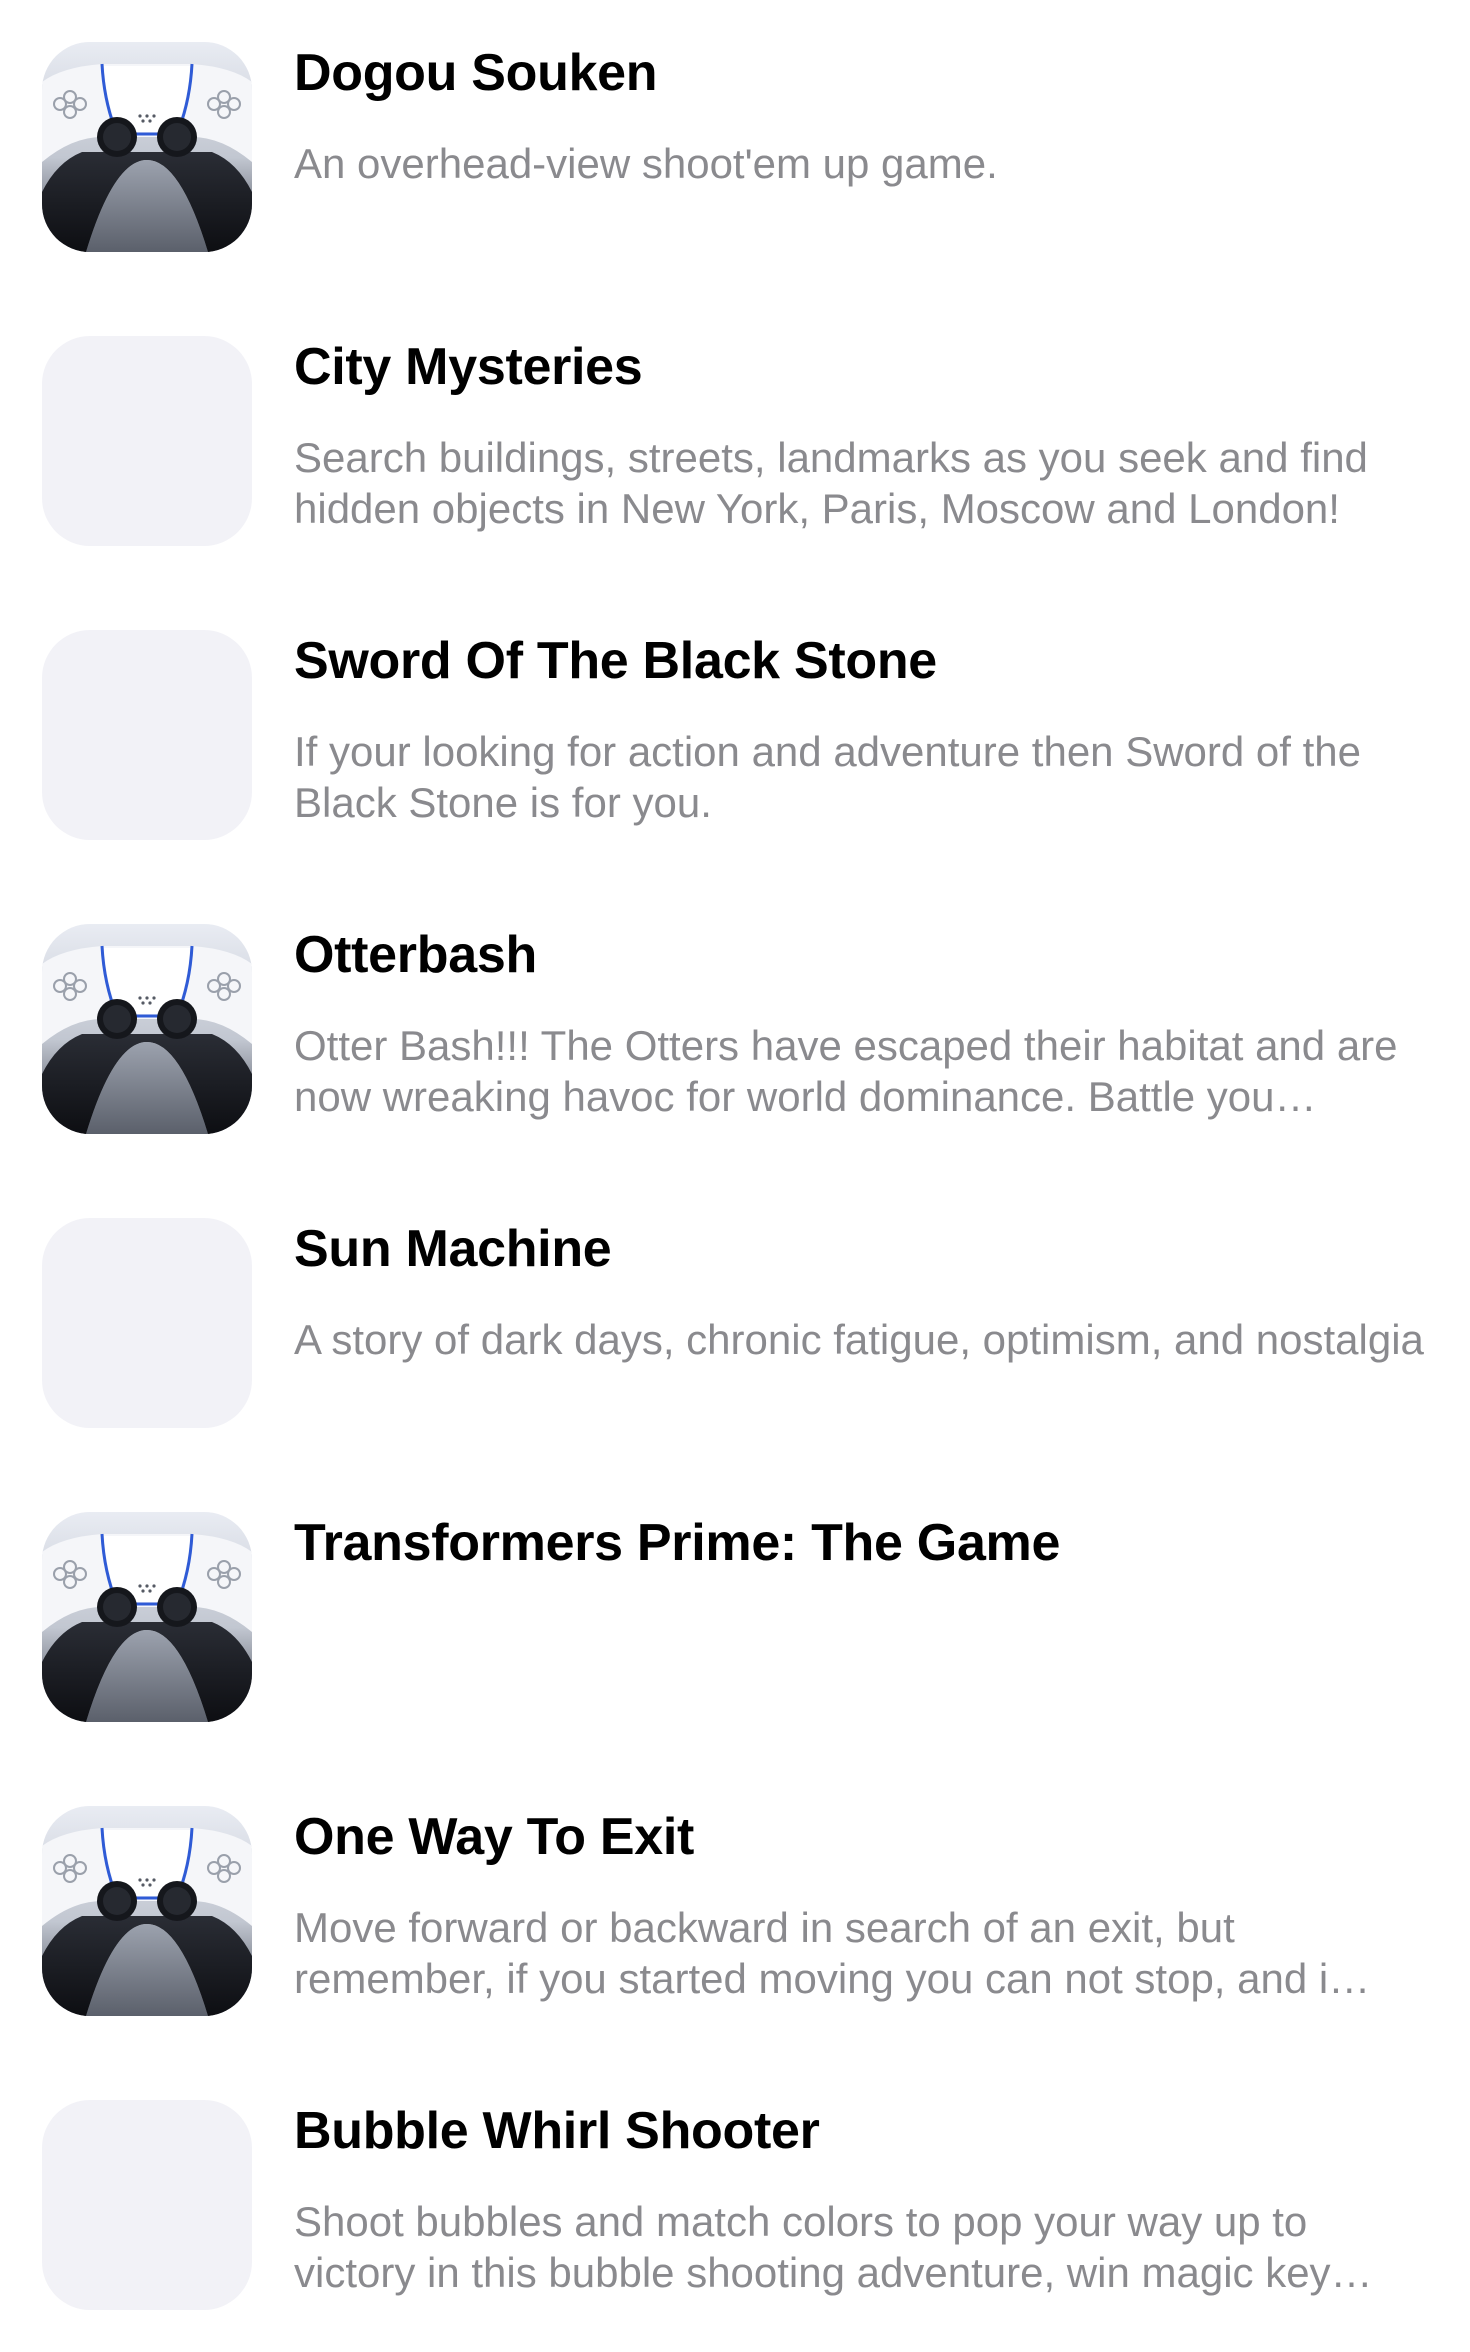 The height and width of the screenshot is (2352, 1470). Describe the element at coordinates (476, 73) in the screenshot. I see `game-title: Dogou Souken` at that location.